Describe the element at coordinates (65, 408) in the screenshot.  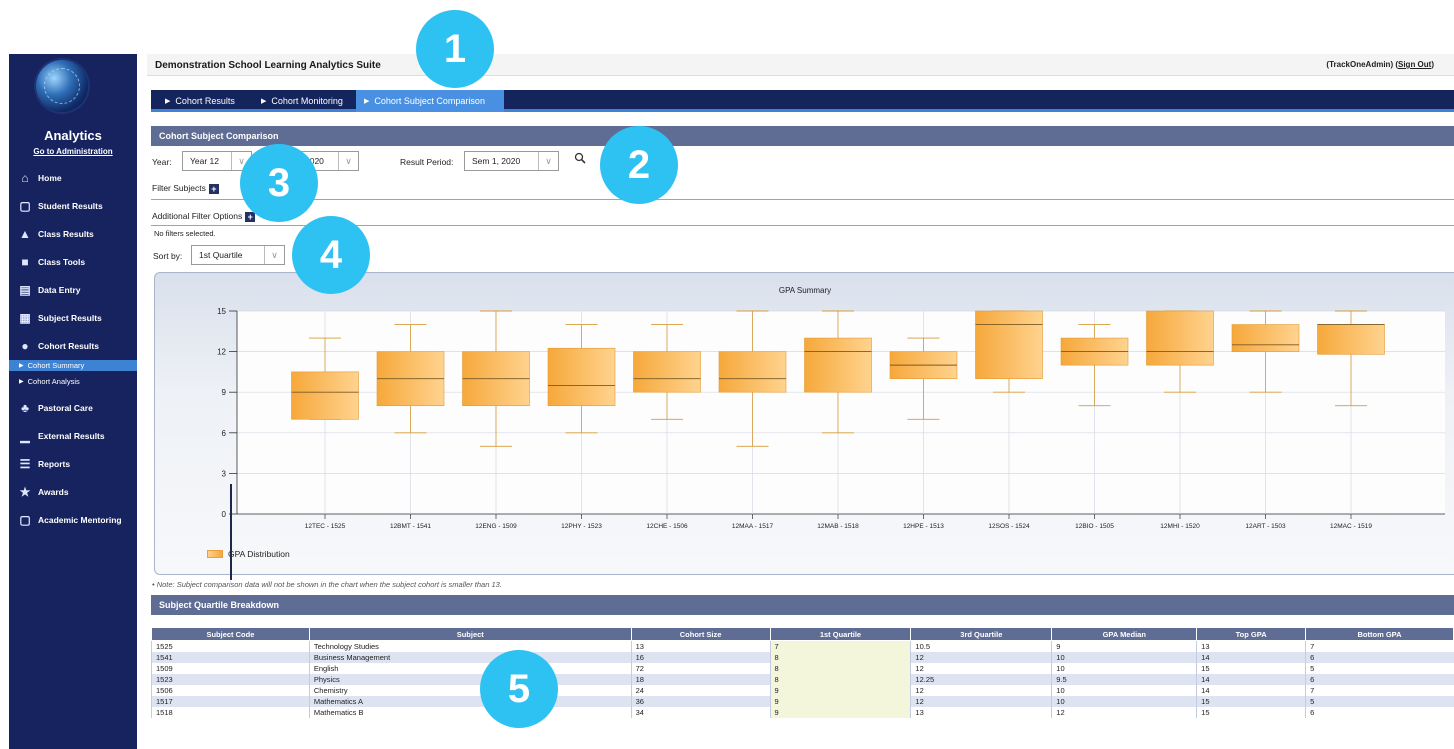
I see `sidebar-item-label: Pastoral Care` at that location.